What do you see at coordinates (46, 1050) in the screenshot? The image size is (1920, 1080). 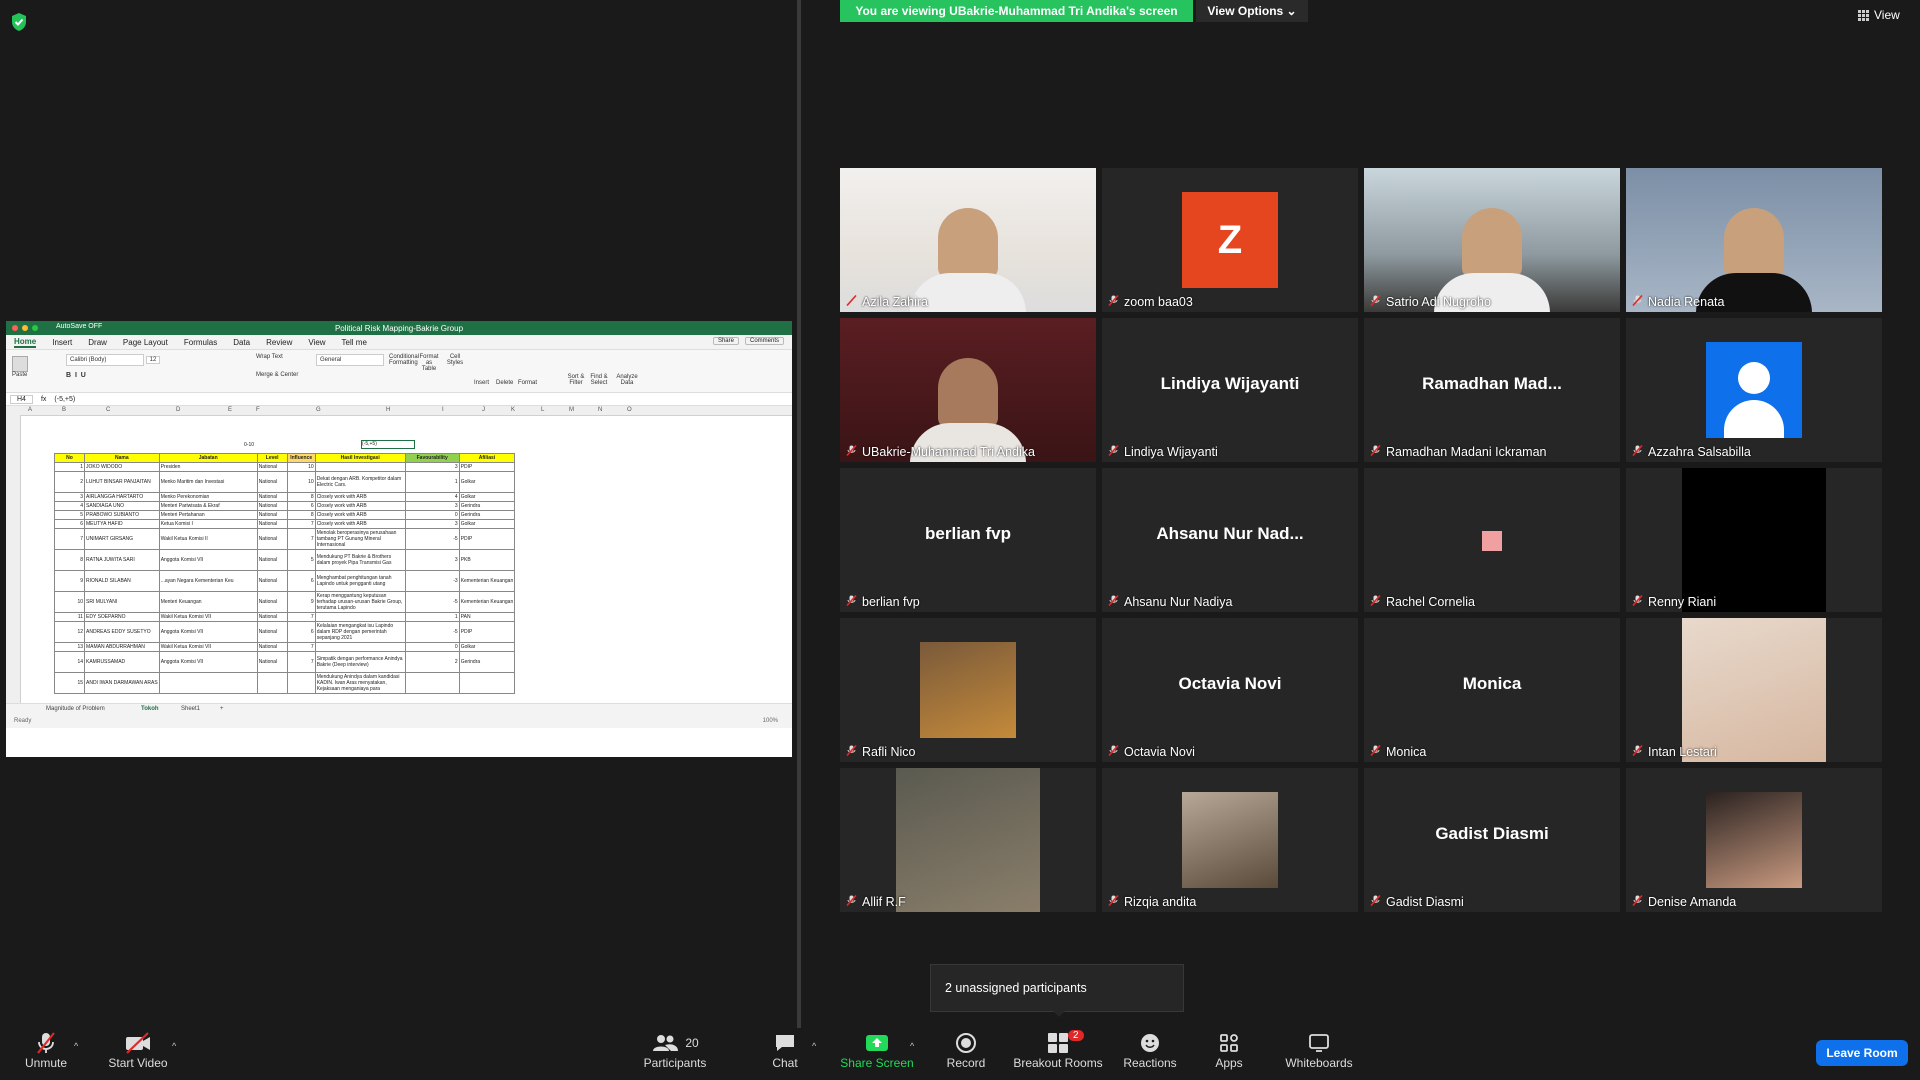 I see `unmute-button: Unmute` at bounding box center [46, 1050].